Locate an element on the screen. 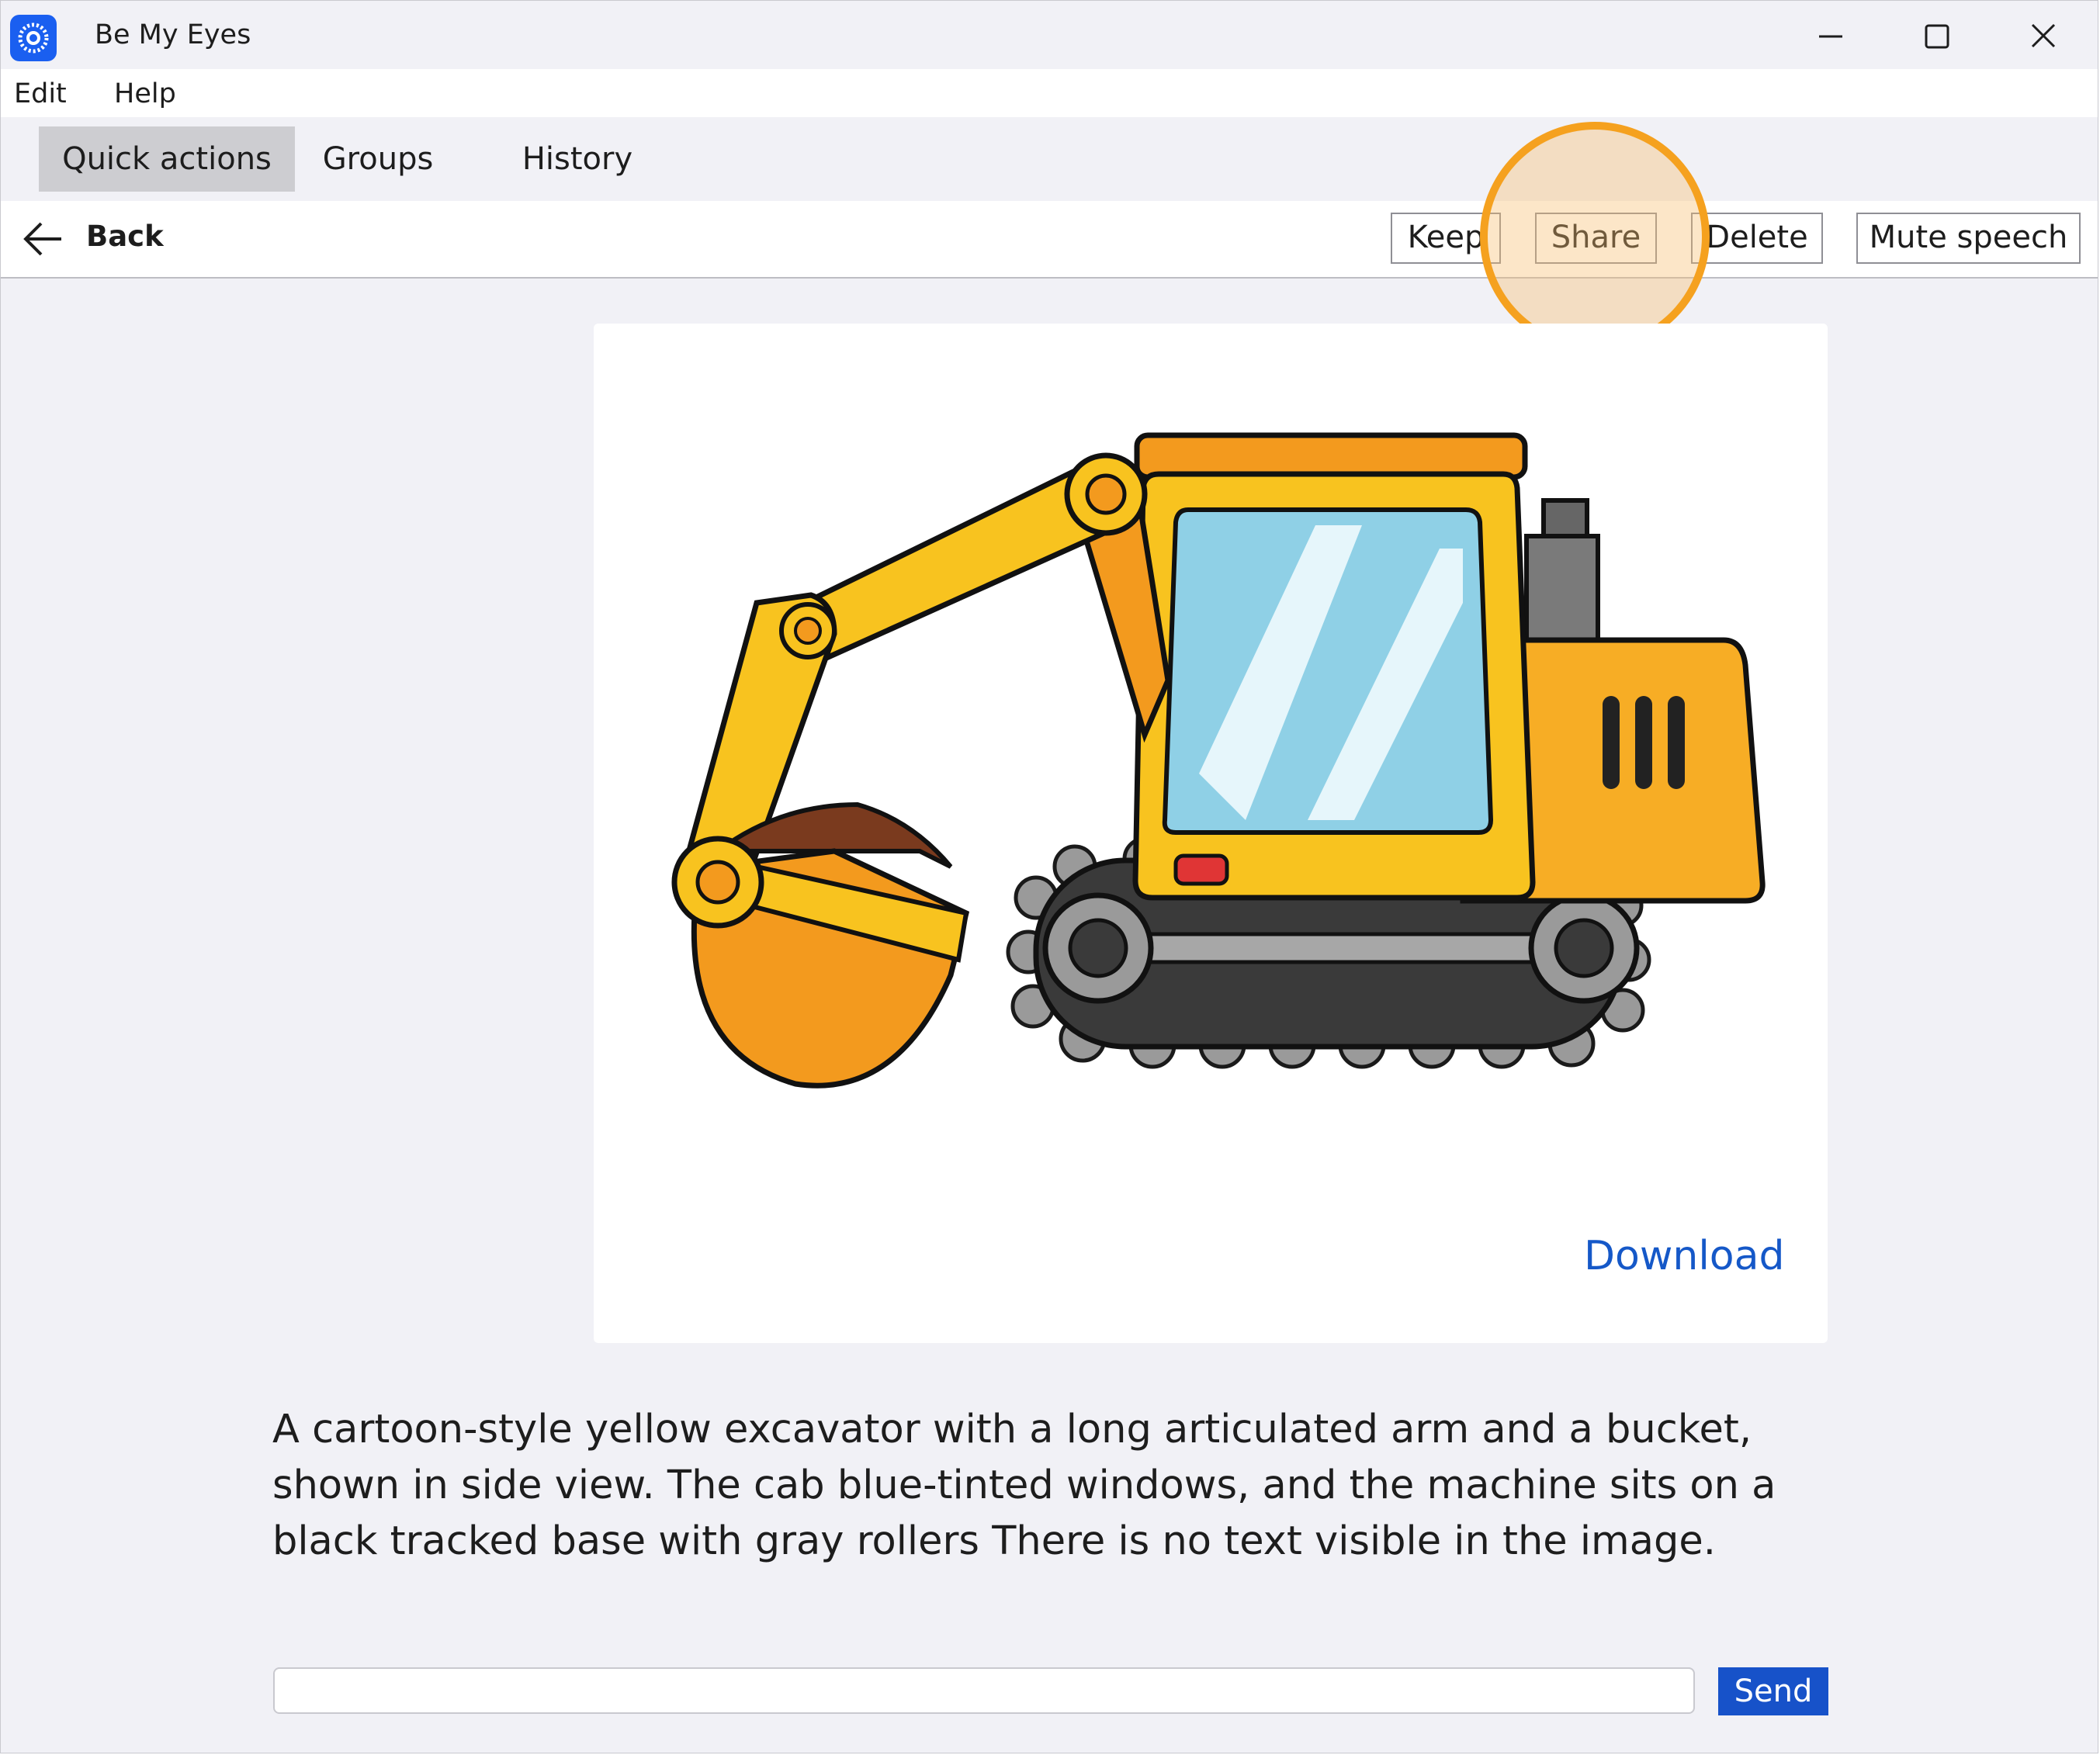 The image size is (2100, 1755). download-link: Download is located at coordinates (1684, 1256).